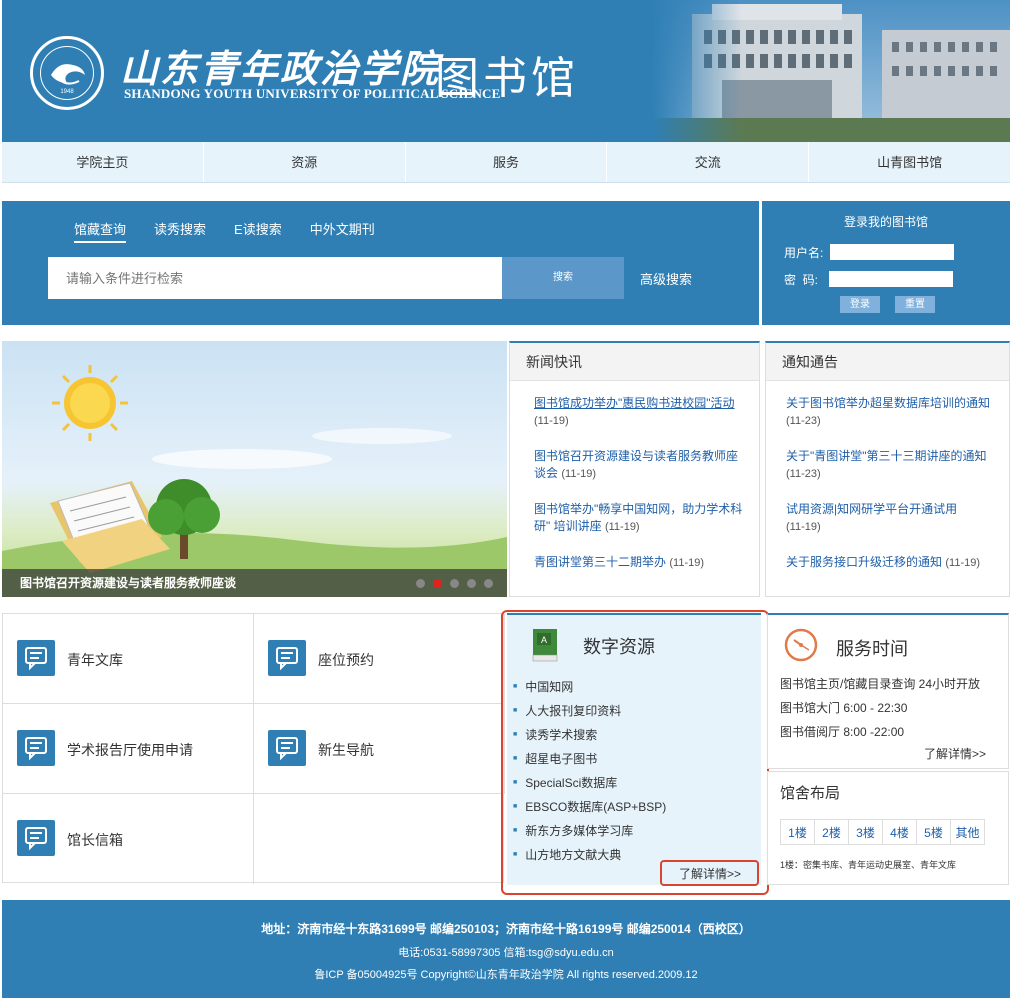 Image resolution: width=1012 pixels, height=998 pixels. I want to click on news-link: 青图讲堂第三十二期举办, so click(600, 562).